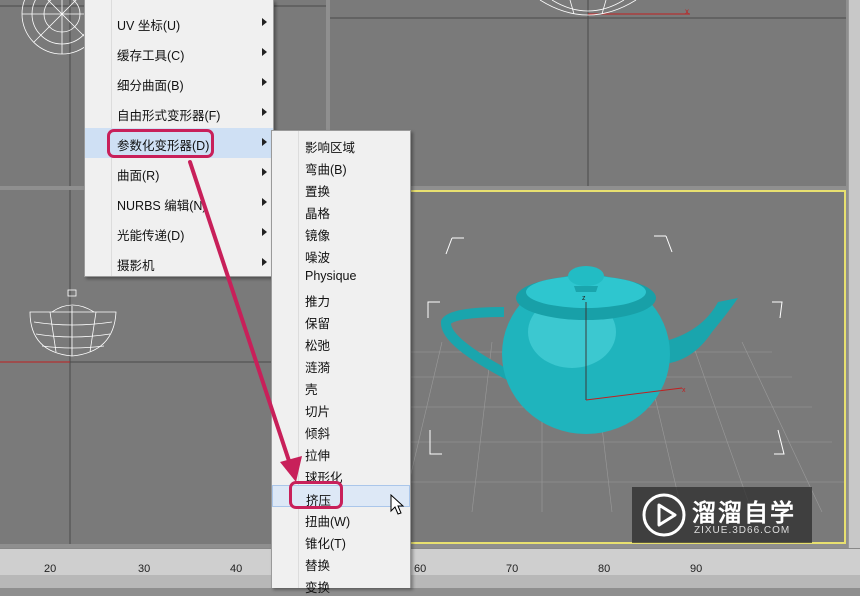 Image resolution: width=860 pixels, height=596 pixels. I want to click on submenu-item-affect-region: 影响区域, so click(341, 144).